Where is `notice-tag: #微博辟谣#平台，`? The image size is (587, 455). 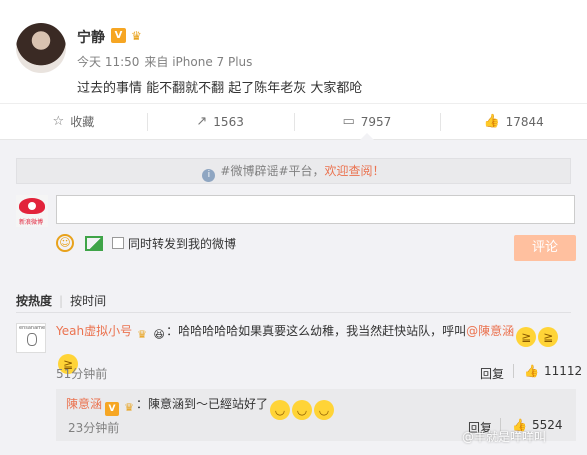 notice-tag: #微博辟谣#平台， is located at coordinates (272, 171).